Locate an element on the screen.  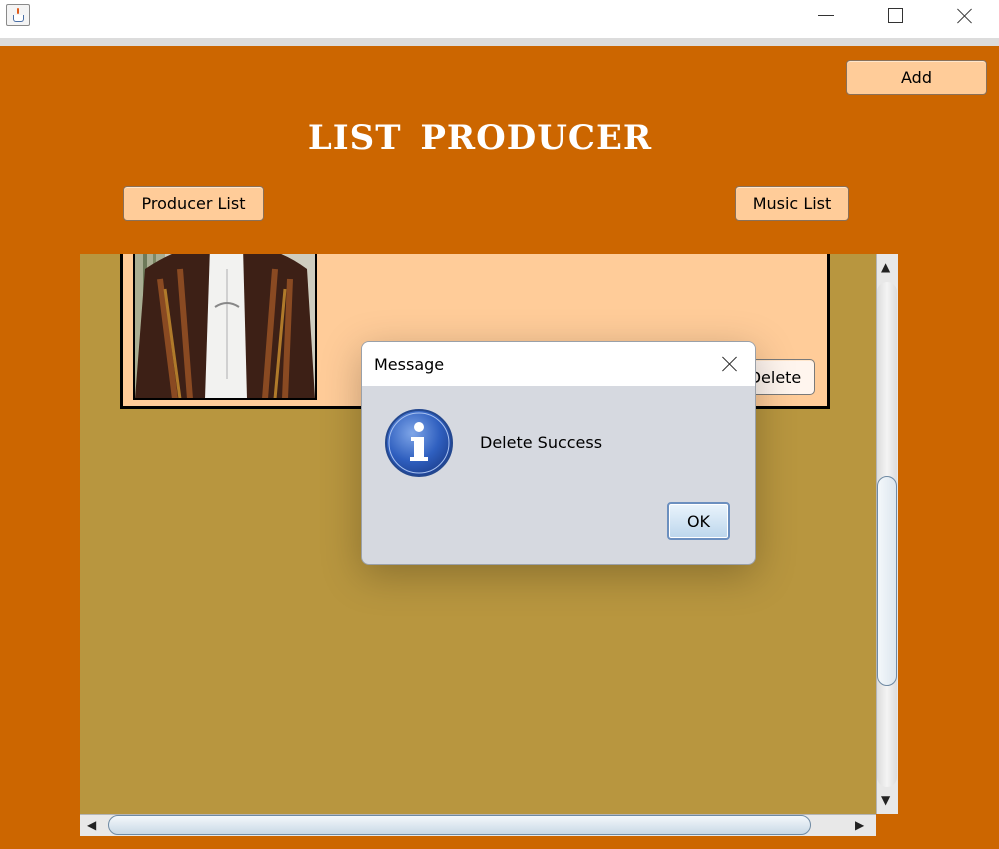
dialog-message: Delete Success is located at coordinates (541, 442).